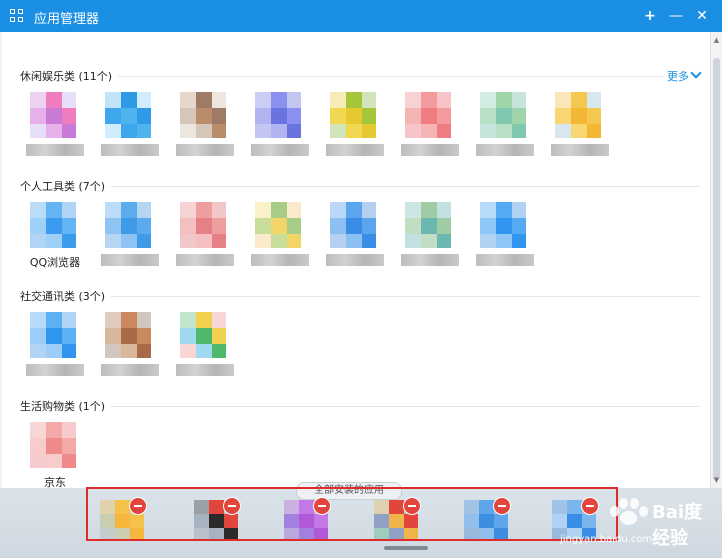 The image size is (722, 558). I want to click on app-grid-icon, so click(17, 16).